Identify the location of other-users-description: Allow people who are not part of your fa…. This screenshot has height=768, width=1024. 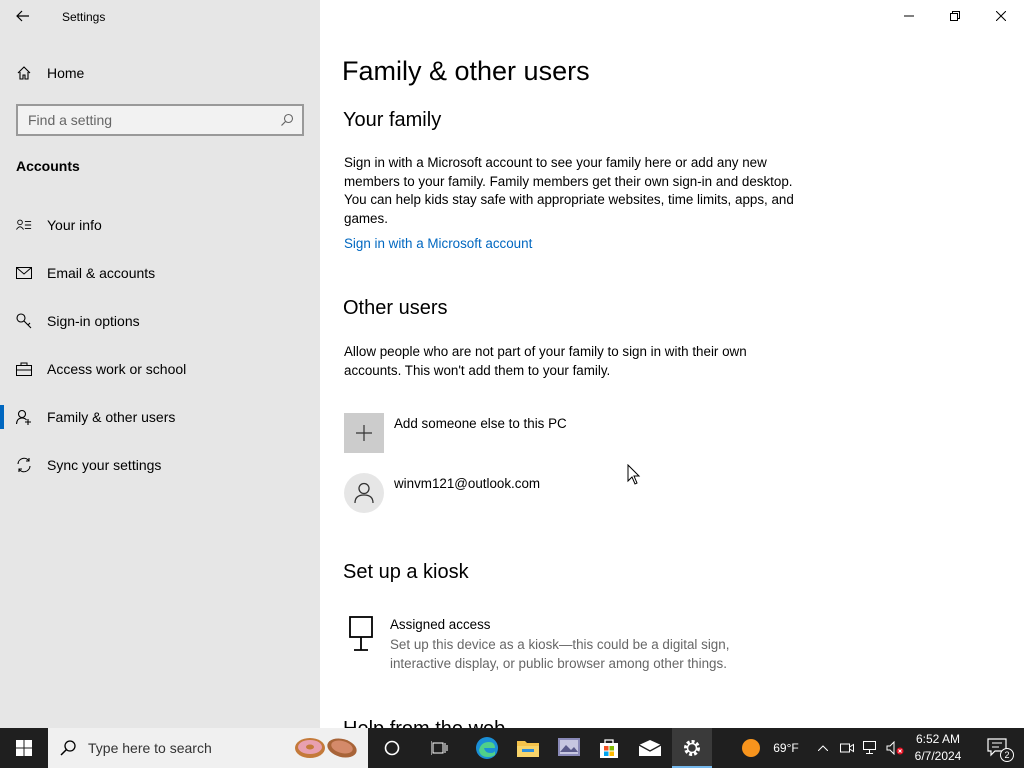
(545, 361).